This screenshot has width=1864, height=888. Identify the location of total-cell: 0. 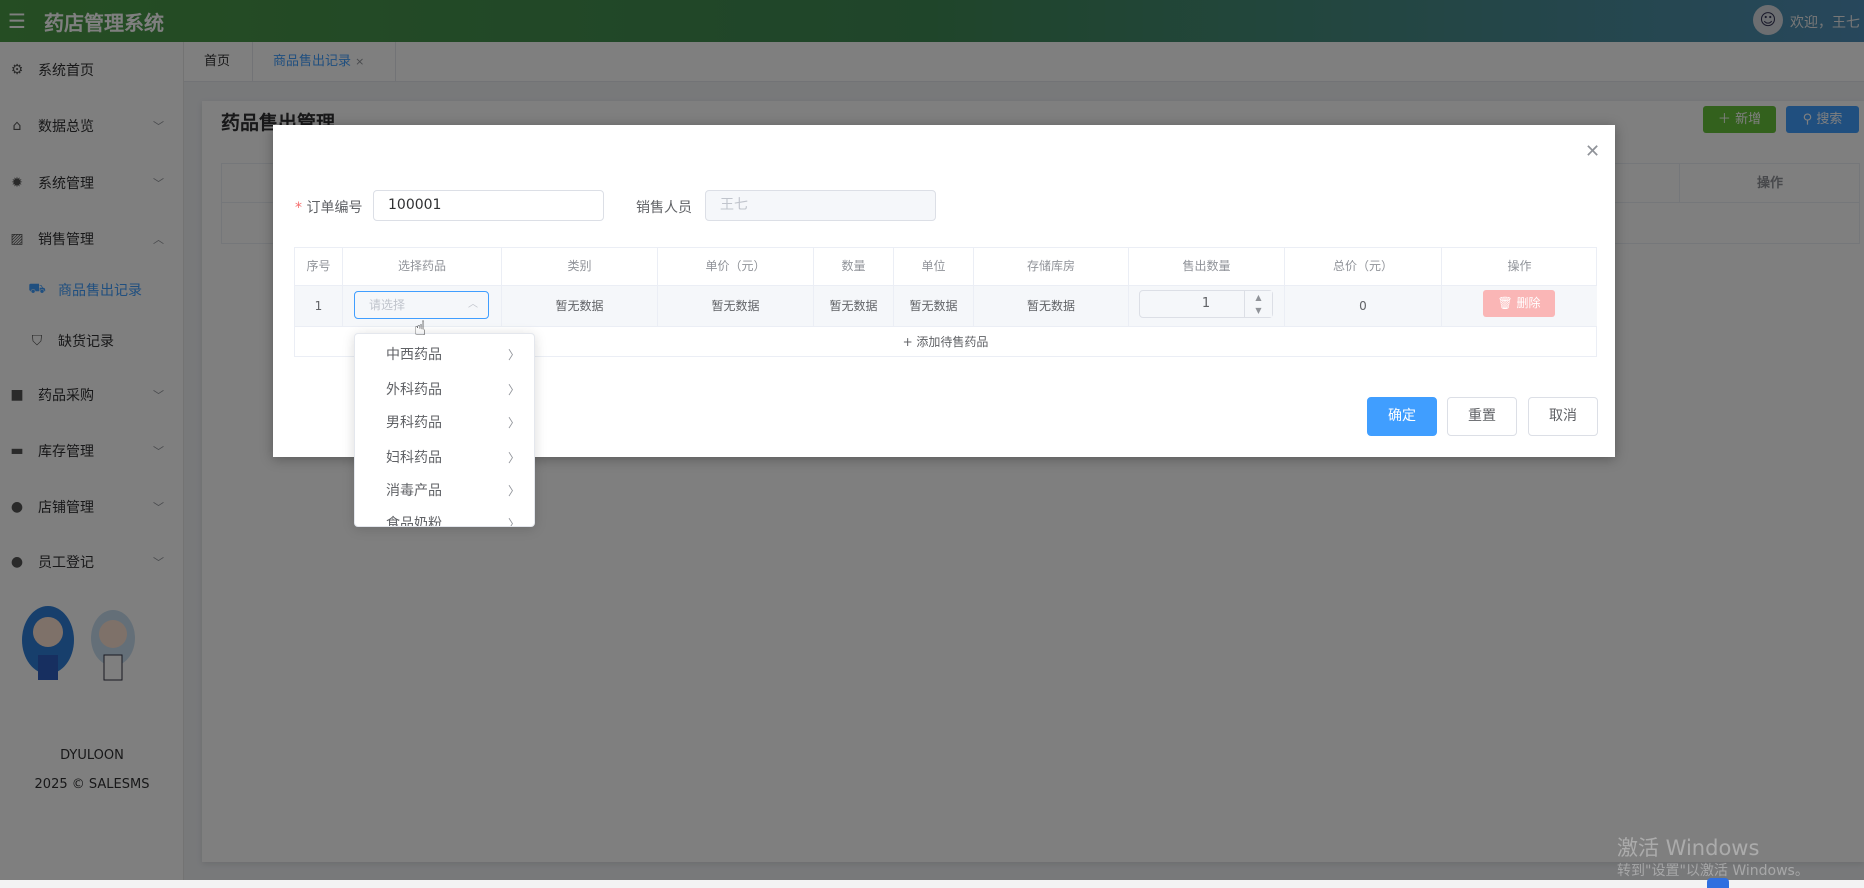
(1363, 305).